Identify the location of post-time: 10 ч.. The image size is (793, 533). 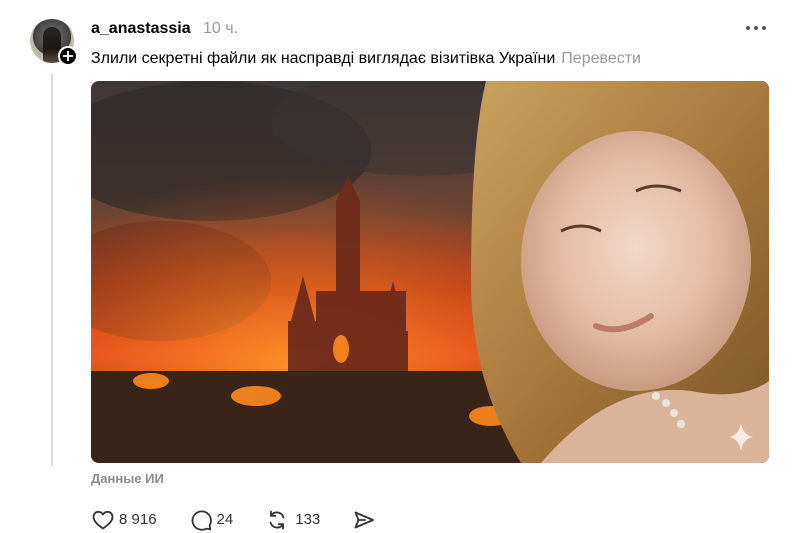
(220, 29).